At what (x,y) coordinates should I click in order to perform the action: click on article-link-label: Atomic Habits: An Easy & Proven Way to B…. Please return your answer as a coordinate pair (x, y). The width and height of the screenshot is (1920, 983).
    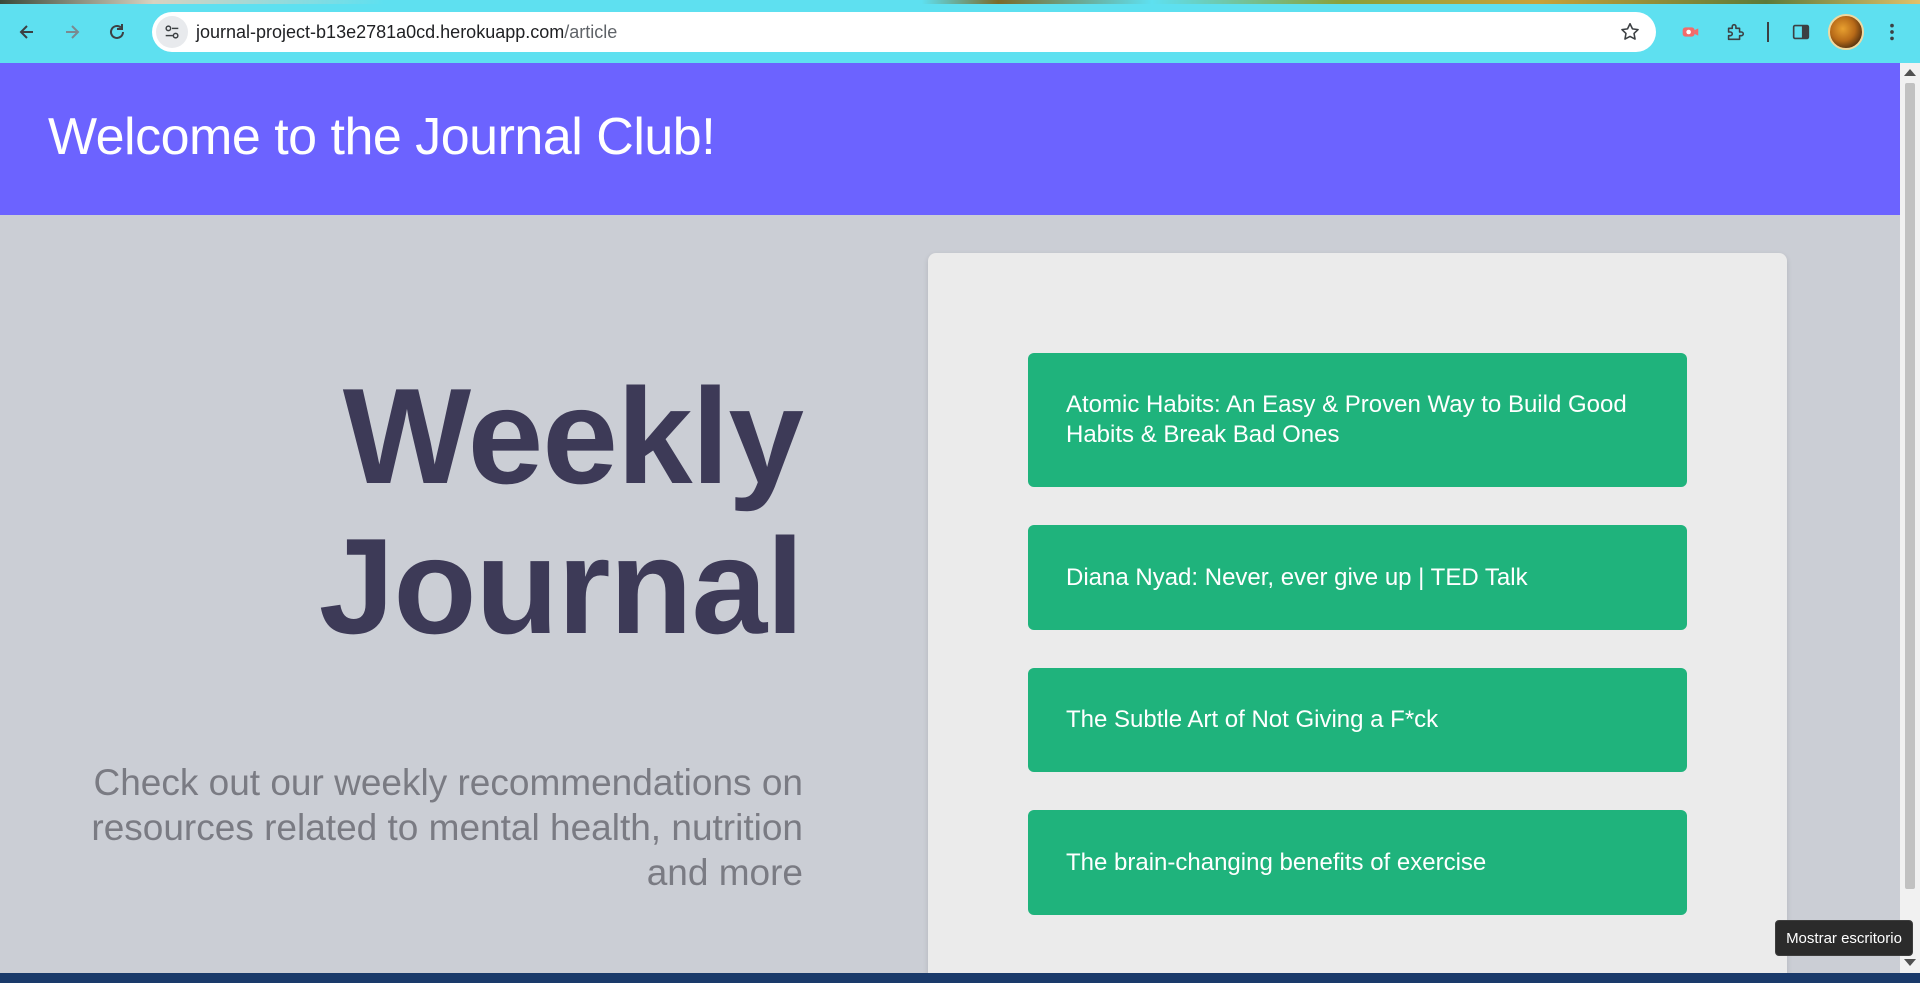
    Looking at the image, I should click on (1346, 419).